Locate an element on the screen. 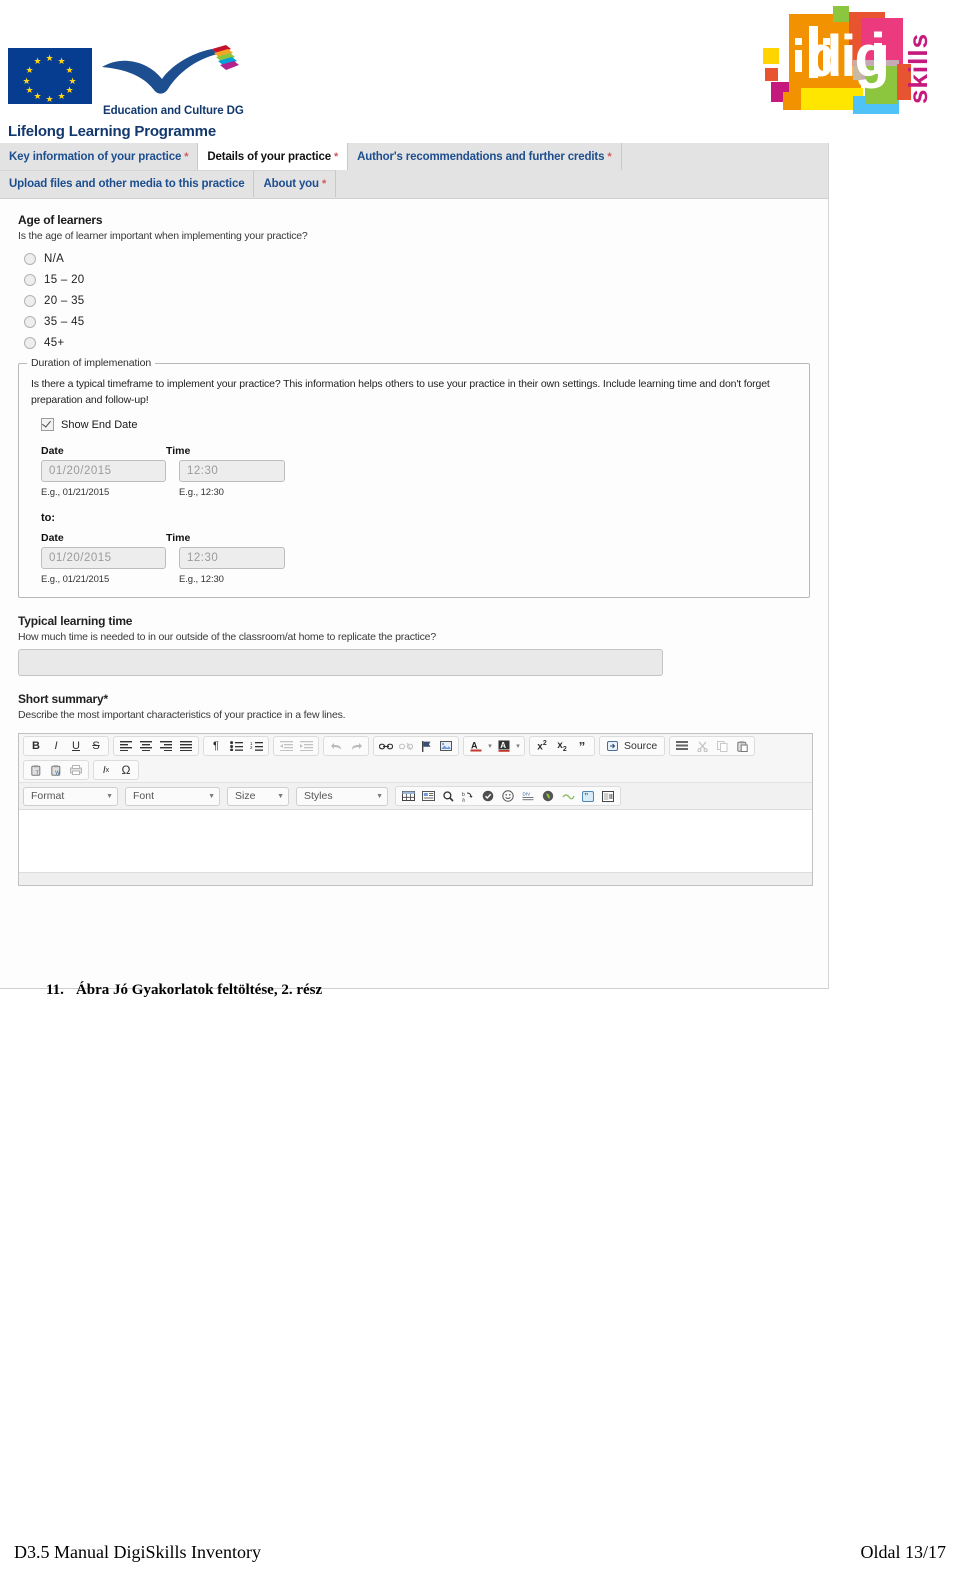  start-time-input: 12:30 is located at coordinates (232, 471).